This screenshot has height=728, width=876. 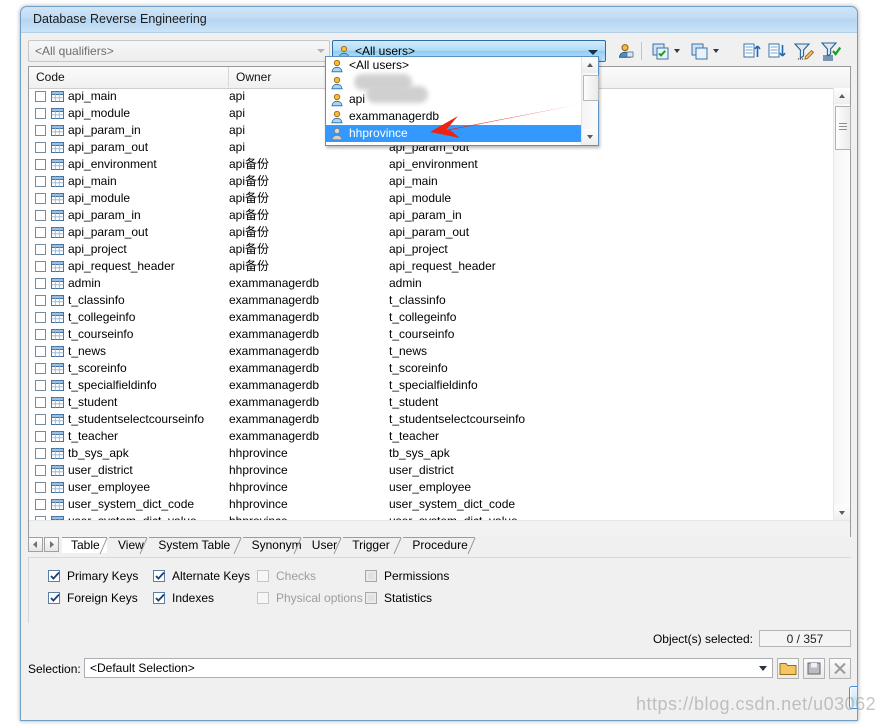 I want to click on tab-table: Table, so click(x=85, y=545).